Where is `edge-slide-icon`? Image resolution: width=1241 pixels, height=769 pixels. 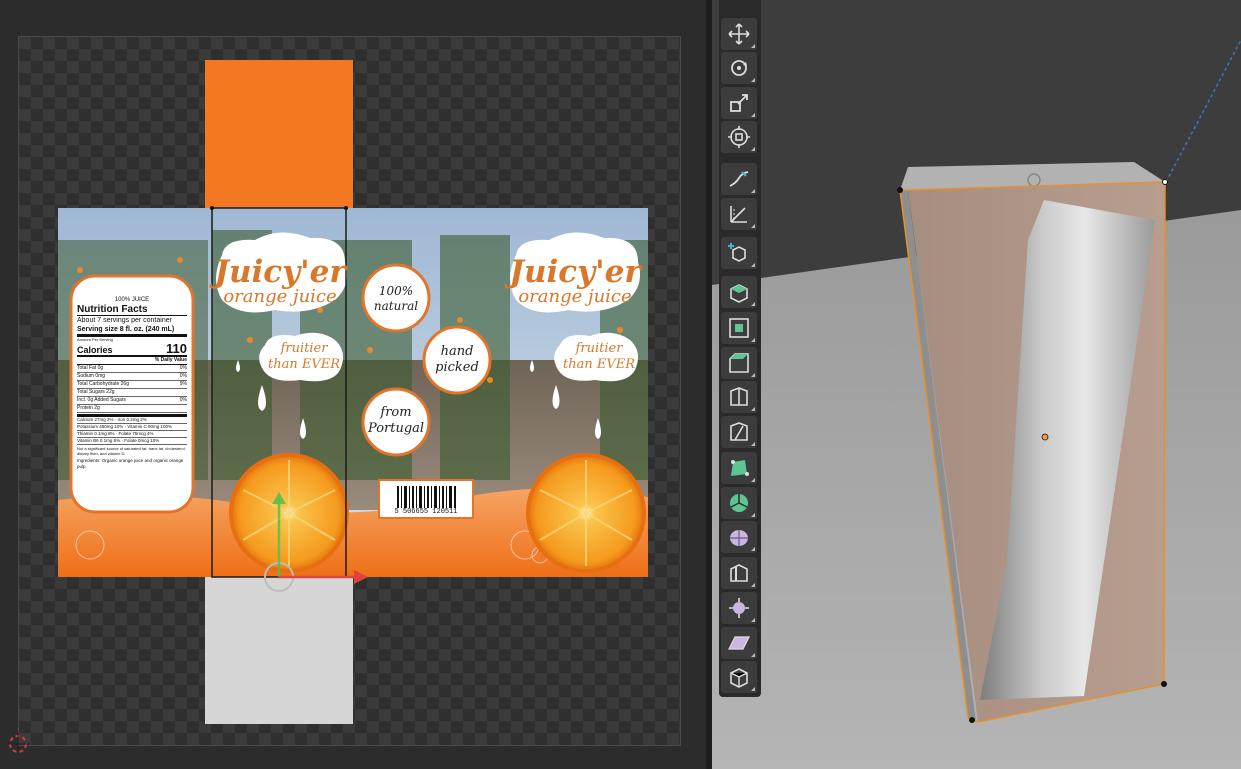
edge-slide-icon is located at coordinates (739, 573).